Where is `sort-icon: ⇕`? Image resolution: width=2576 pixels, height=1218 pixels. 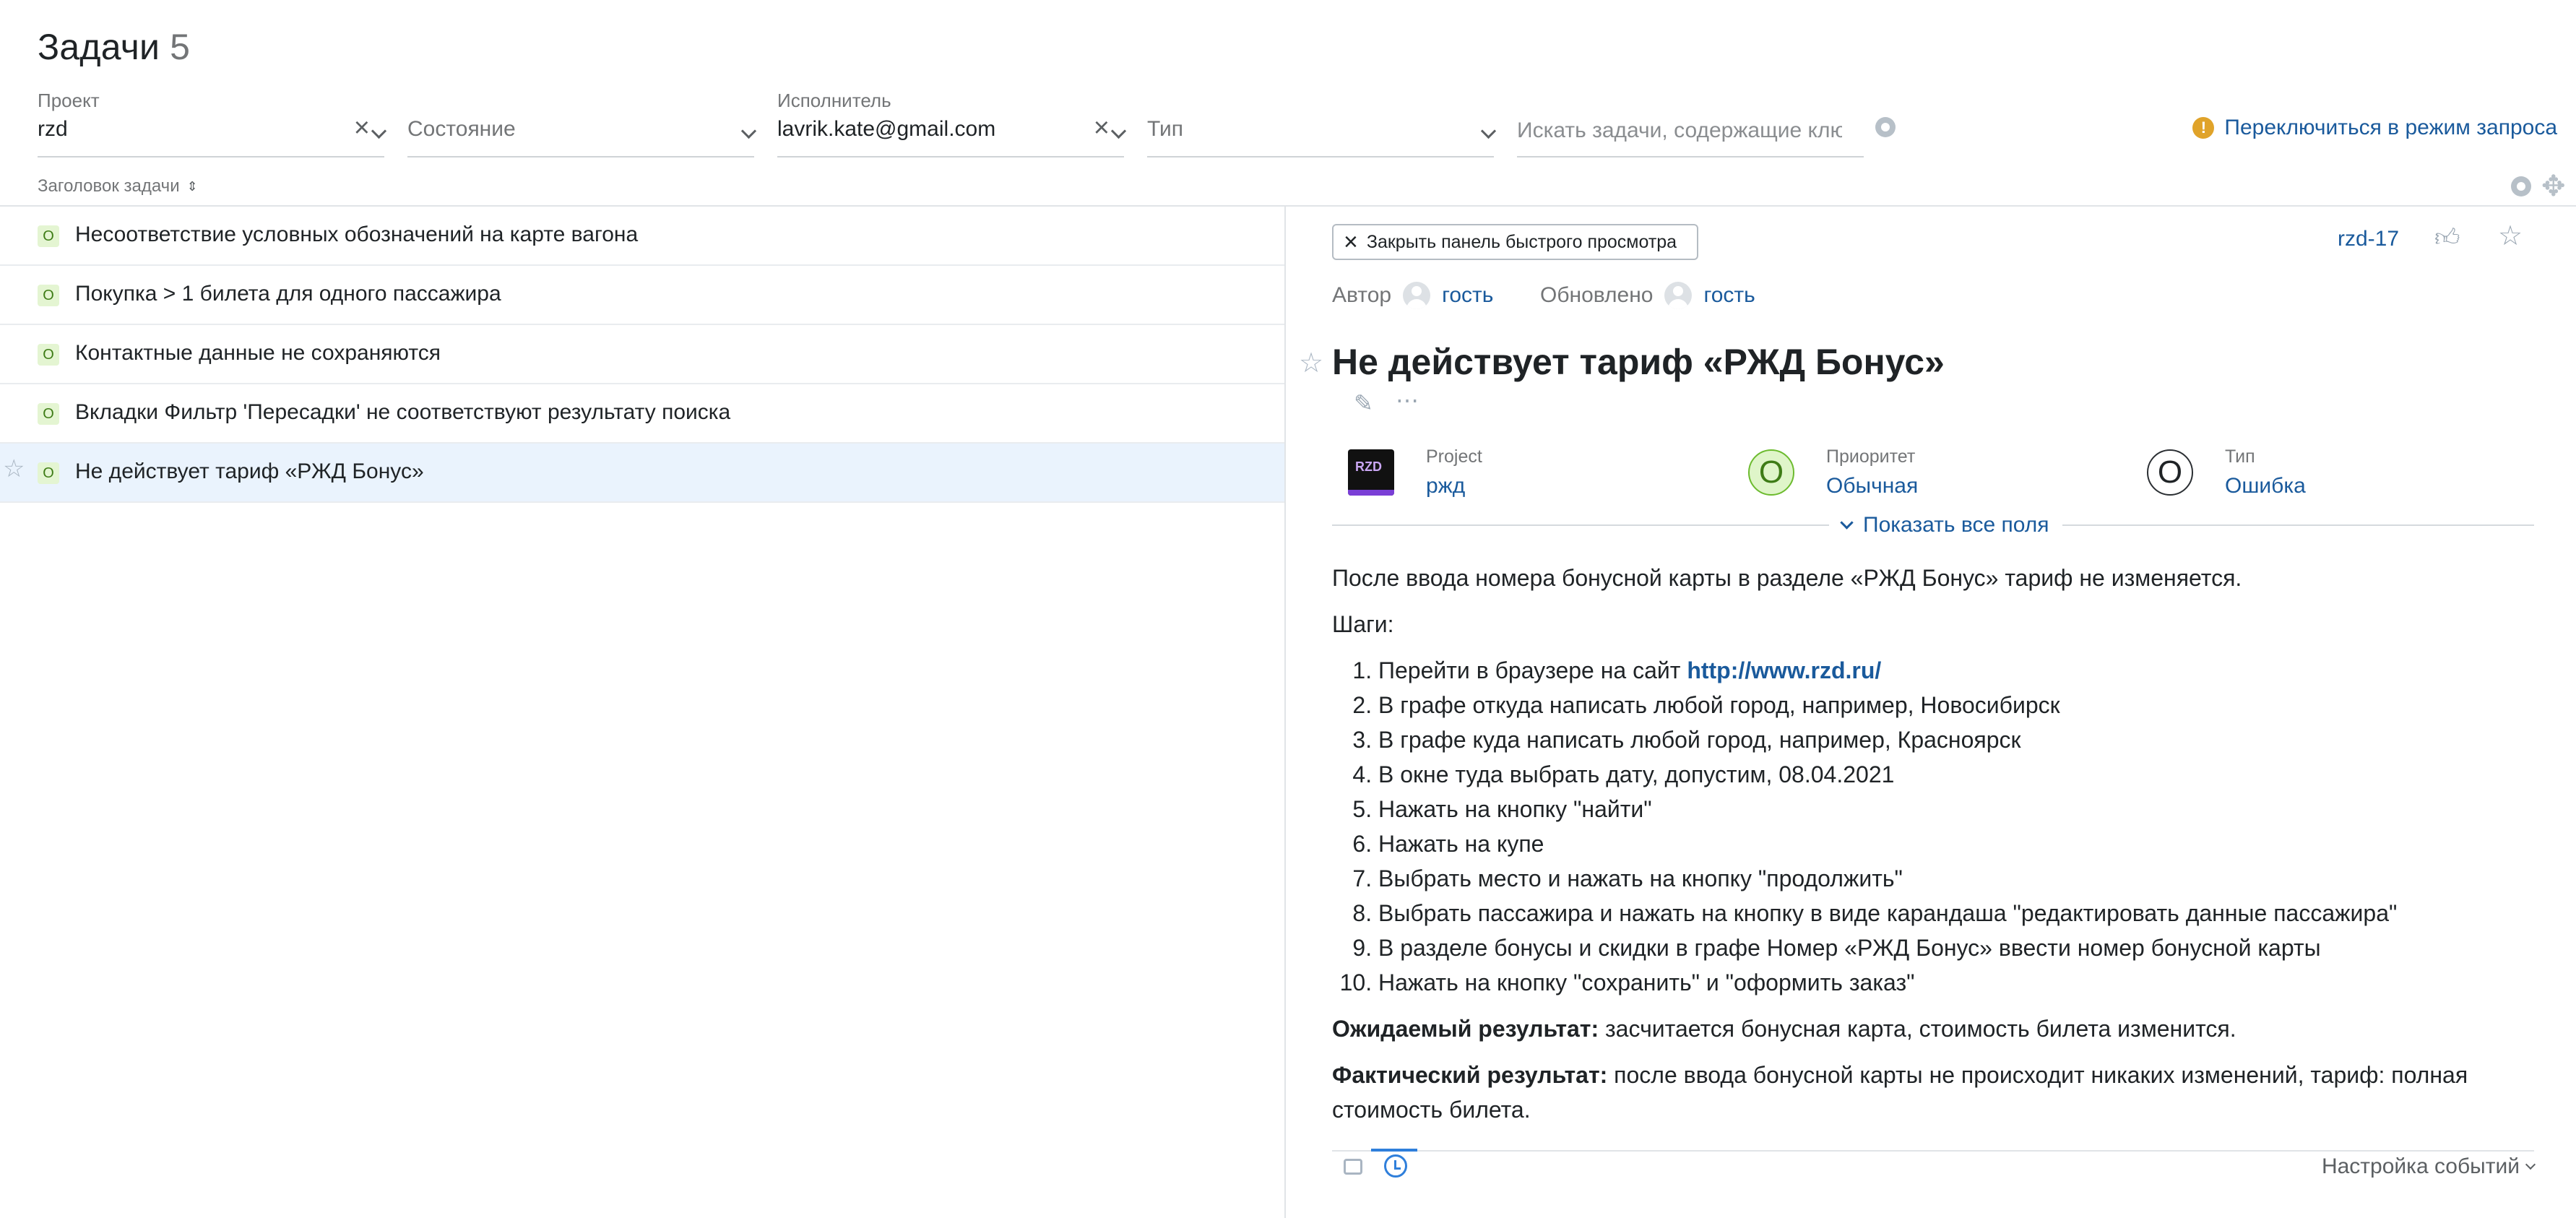
sort-icon: ⇕ is located at coordinates (192, 186).